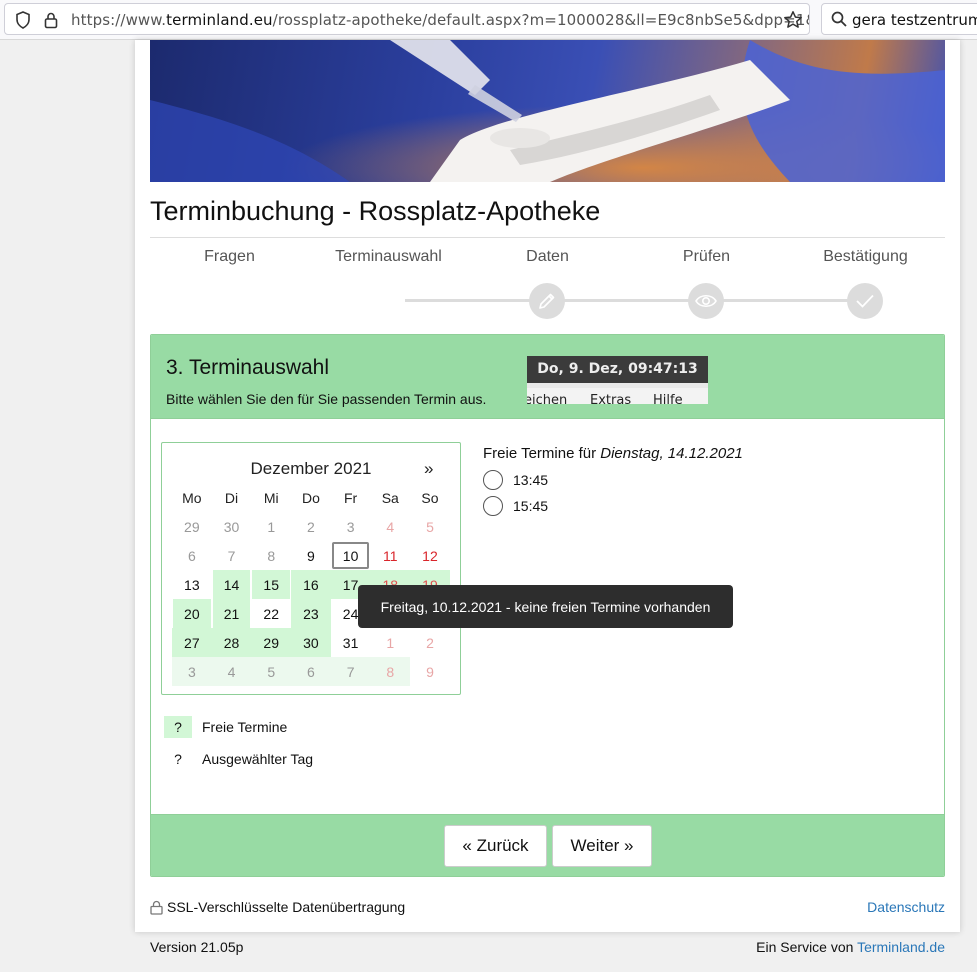 This screenshot has width=977, height=972. What do you see at coordinates (430, 555) in the screenshot?
I see `calendar-day: 12` at bounding box center [430, 555].